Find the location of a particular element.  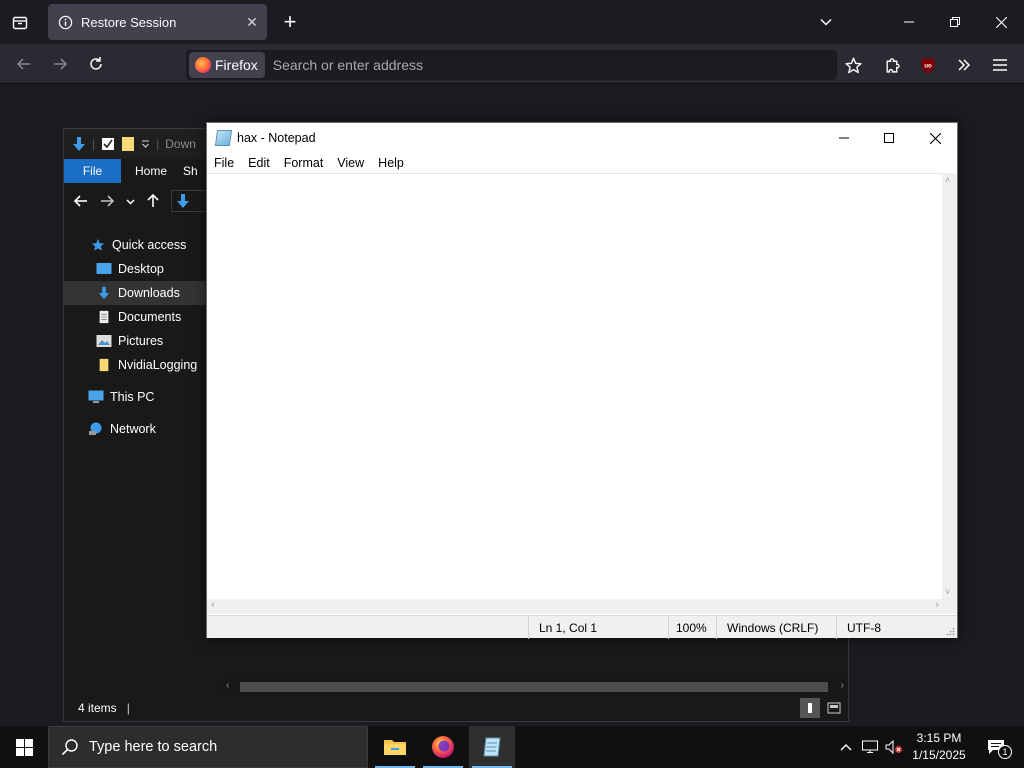

resize-grip-icon is located at coordinates (950, 631).